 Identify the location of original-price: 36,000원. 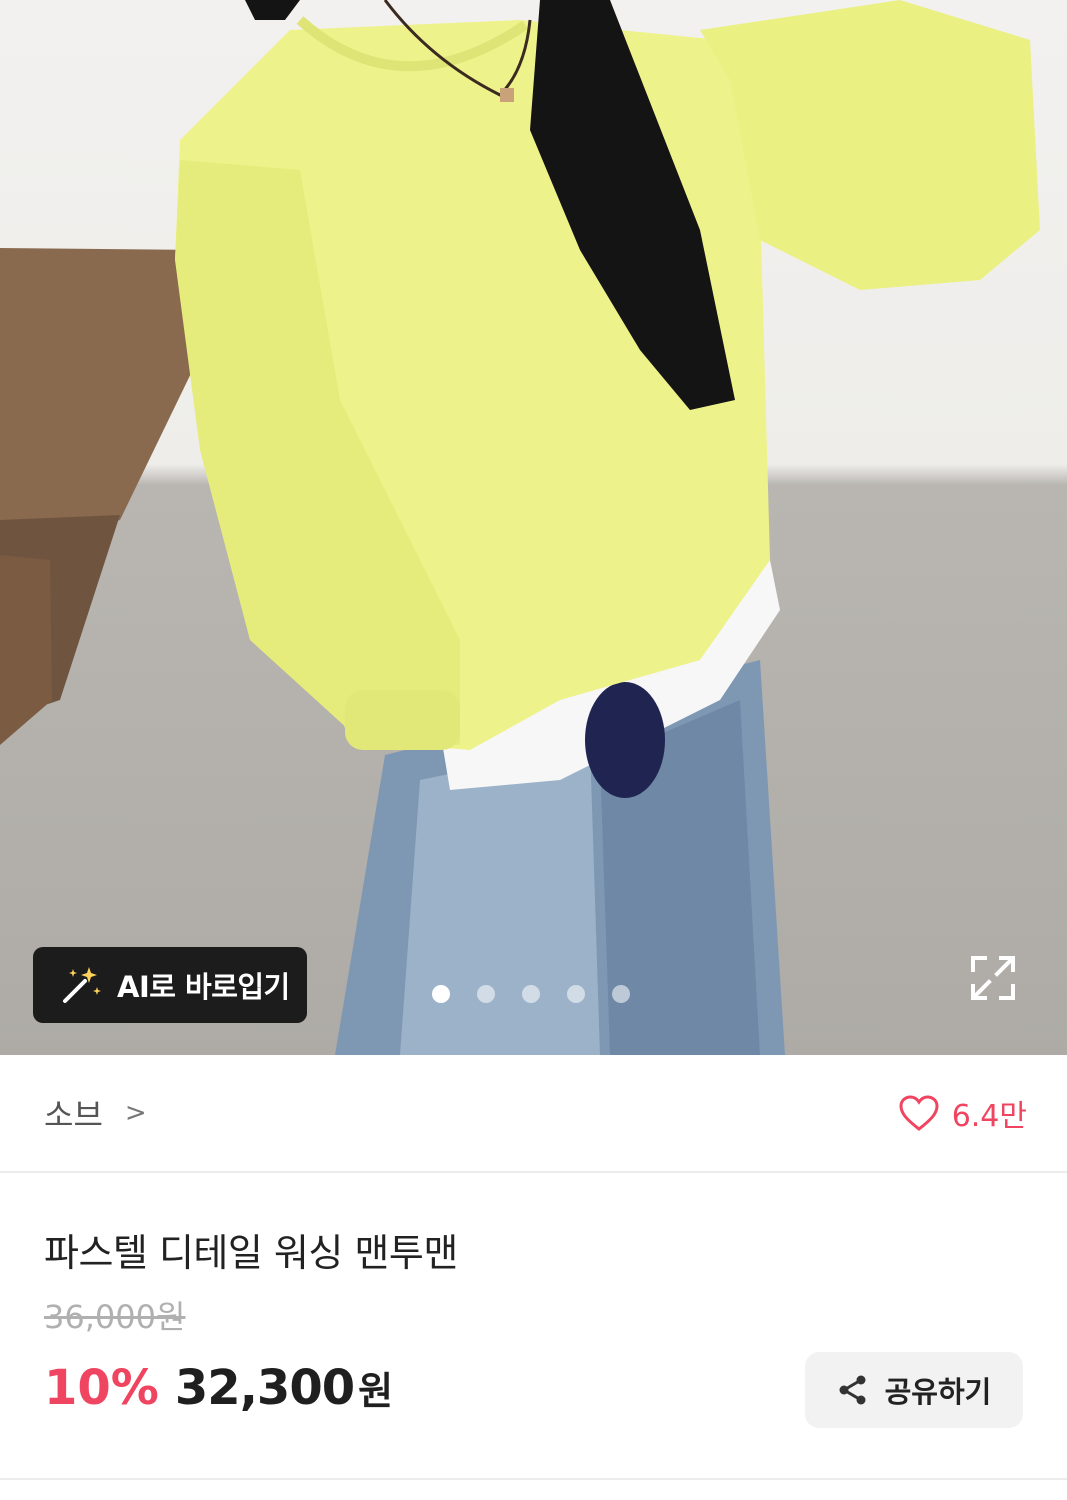
(115, 1317).